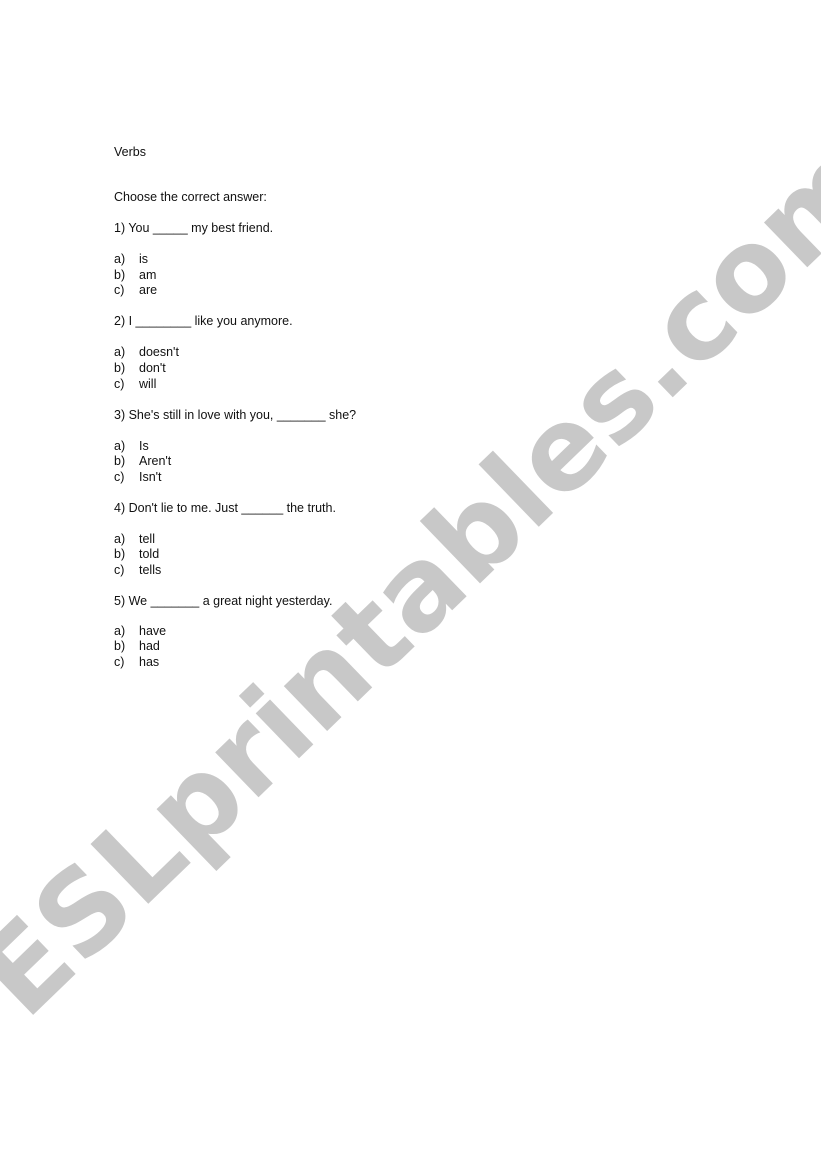 The width and height of the screenshot is (821, 1169). Describe the element at coordinates (148, 290) in the screenshot. I see `option-text: are` at that location.